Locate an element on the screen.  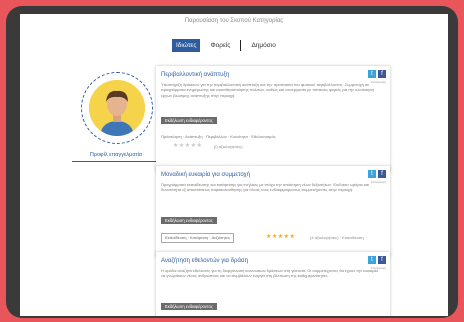
user-avatar-icon is located at coordinates (117, 108).